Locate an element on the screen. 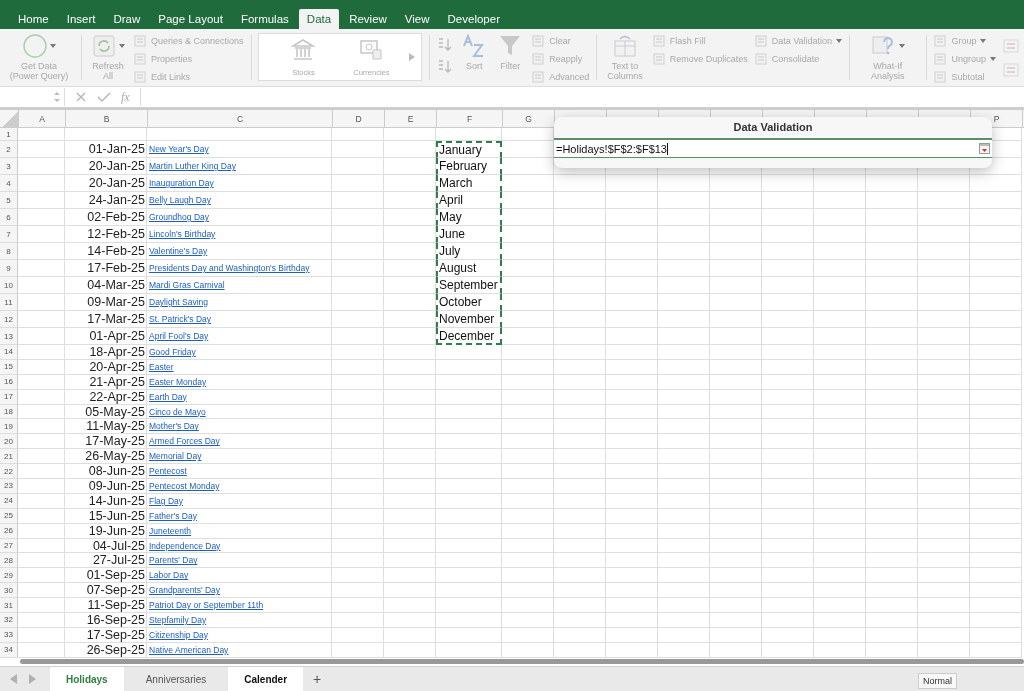 The height and width of the screenshot is (691, 1024). column-header: C is located at coordinates (240, 118).